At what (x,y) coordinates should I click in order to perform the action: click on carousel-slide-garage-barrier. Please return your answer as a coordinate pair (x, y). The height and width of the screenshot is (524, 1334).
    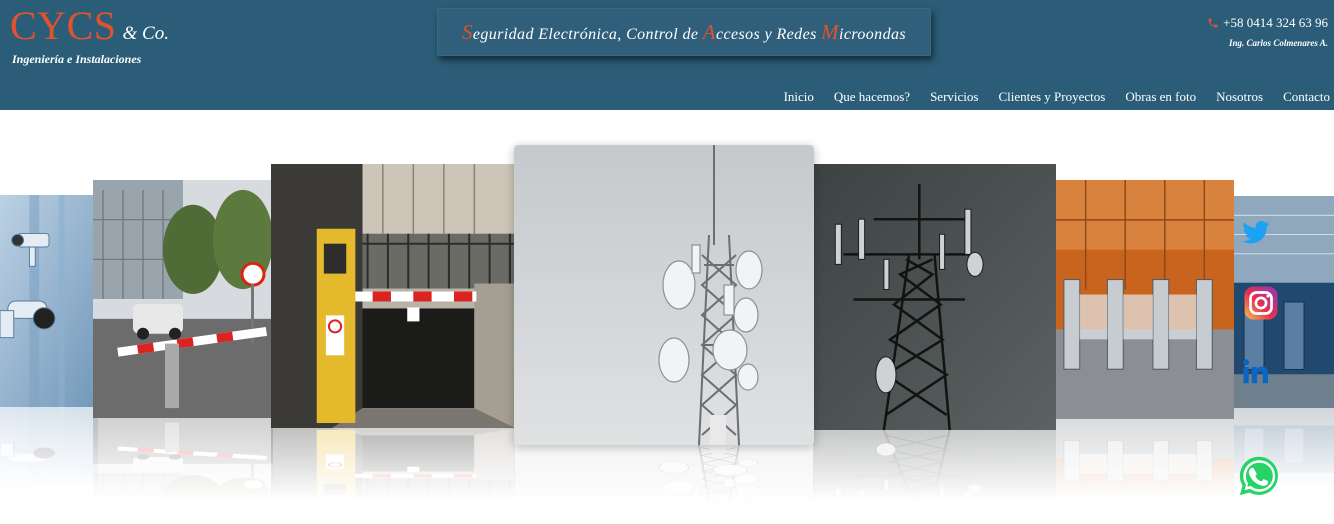
    Looking at the image, I should click on (393, 296).